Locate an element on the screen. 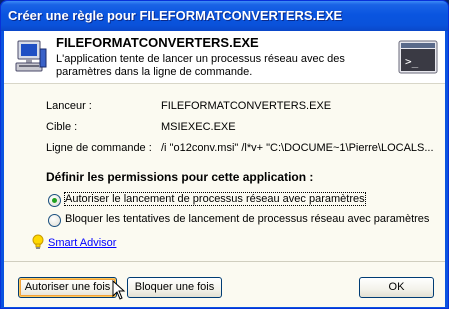  footer-divider is located at coordinates (224, 261).